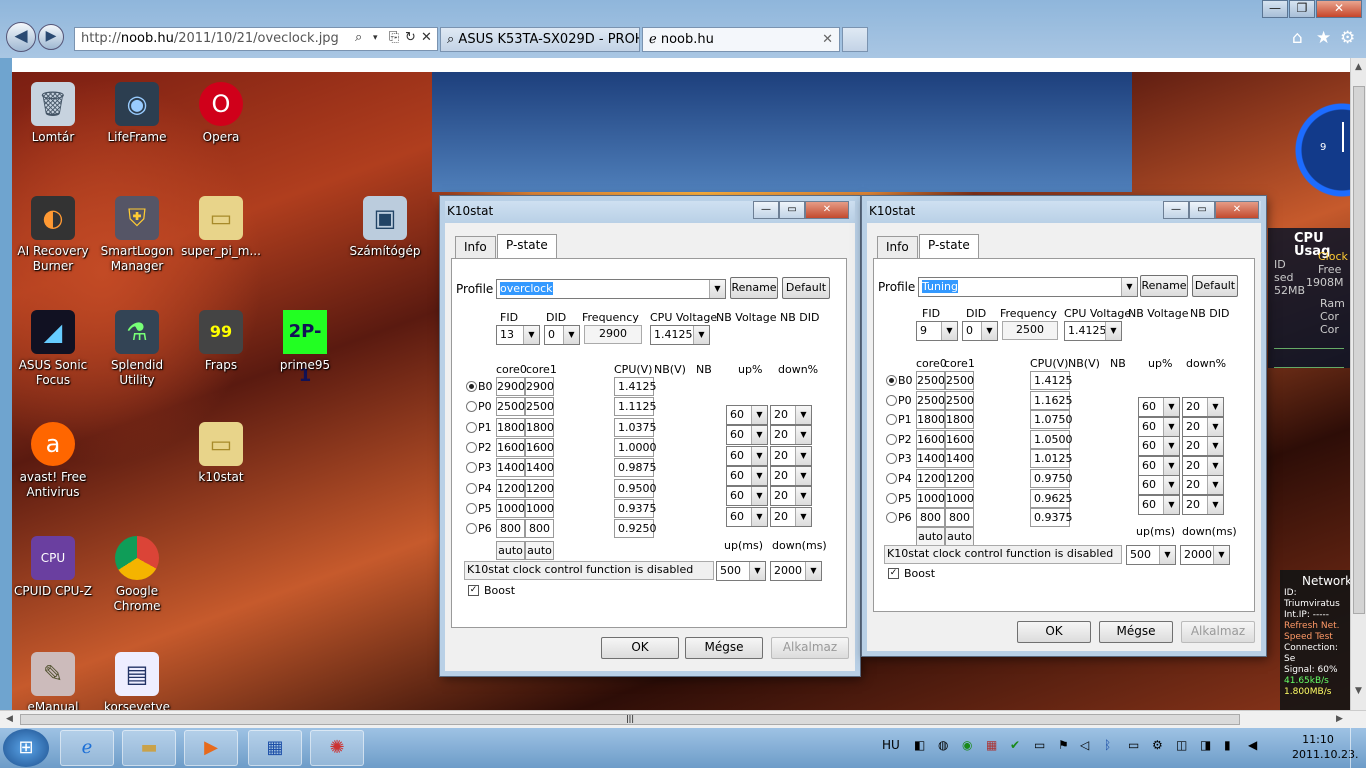 The width and height of the screenshot is (1366, 768). Describe the element at coordinates (53, 567) in the screenshot. I see `cpuz-shortcut: CPU CPUID CPU-Z` at that location.